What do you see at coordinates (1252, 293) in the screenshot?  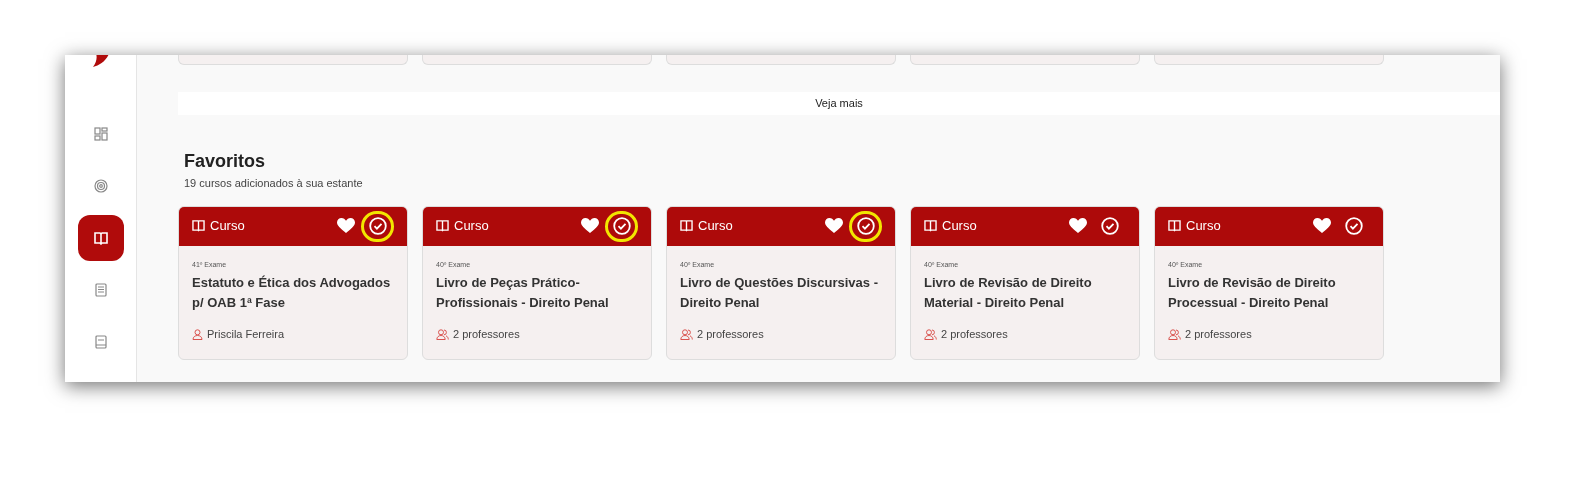 I see `course-title: Livro de Revisão de Direito Processual - Direito Penal` at bounding box center [1252, 293].